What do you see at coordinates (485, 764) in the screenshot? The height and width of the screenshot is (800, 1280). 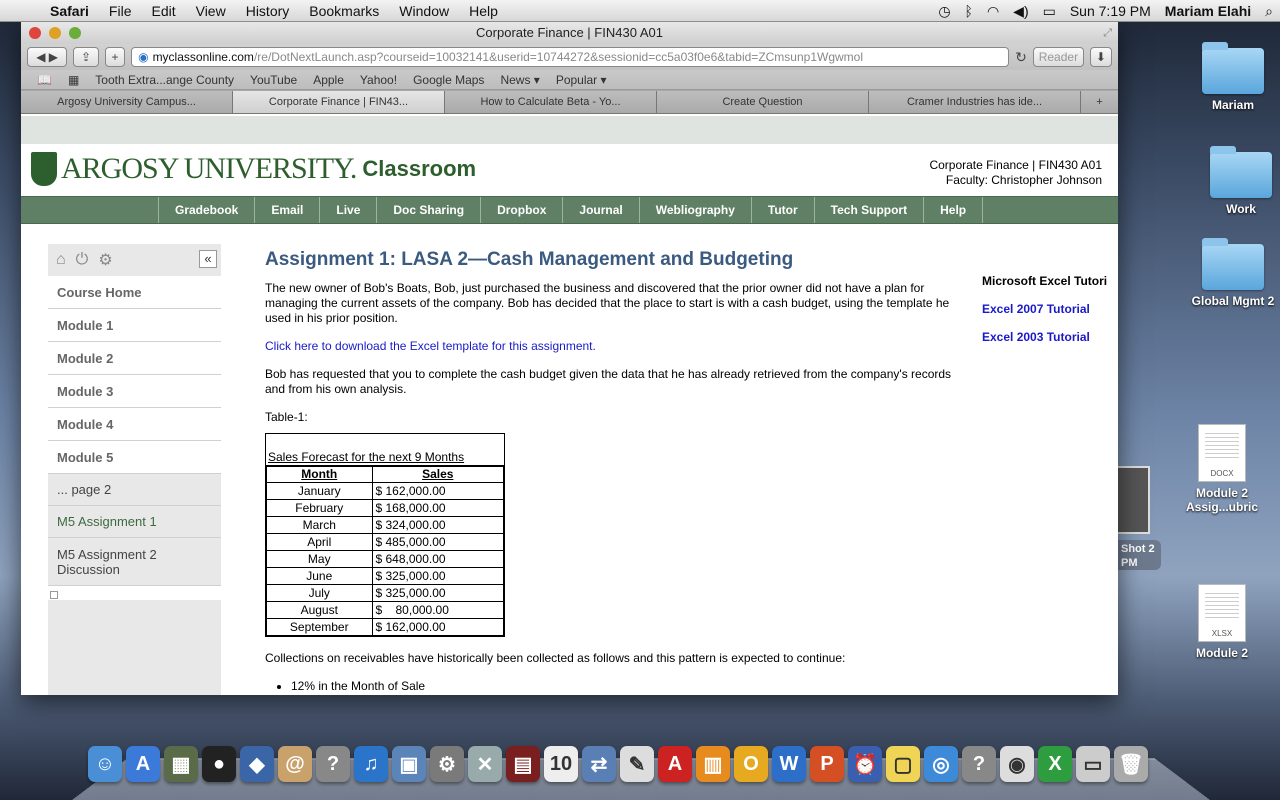 I see `bootcamp-icon: ✕` at bounding box center [485, 764].